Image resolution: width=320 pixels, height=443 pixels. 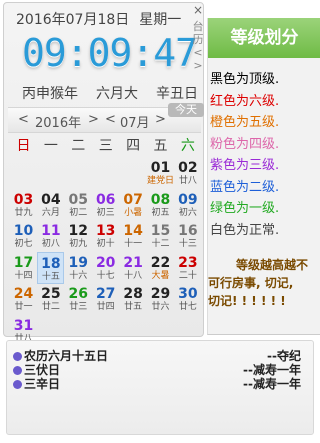 What do you see at coordinates (105, 236) in the screenshot?
I see `calendar-day: 13 初十` at bounding box center [105, 236].